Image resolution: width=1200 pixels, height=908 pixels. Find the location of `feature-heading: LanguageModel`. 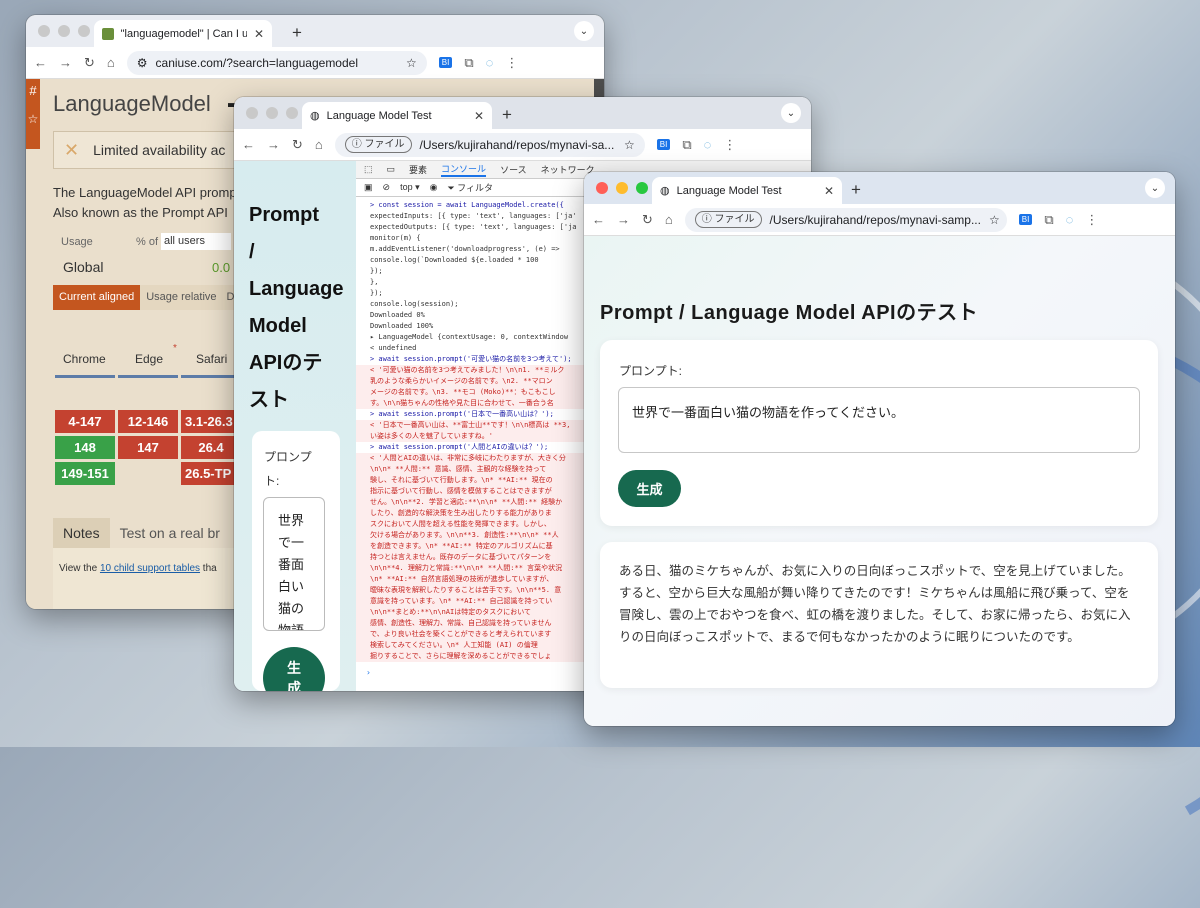

feature-heading: LanguageModel is located at coordinates (132, 103).